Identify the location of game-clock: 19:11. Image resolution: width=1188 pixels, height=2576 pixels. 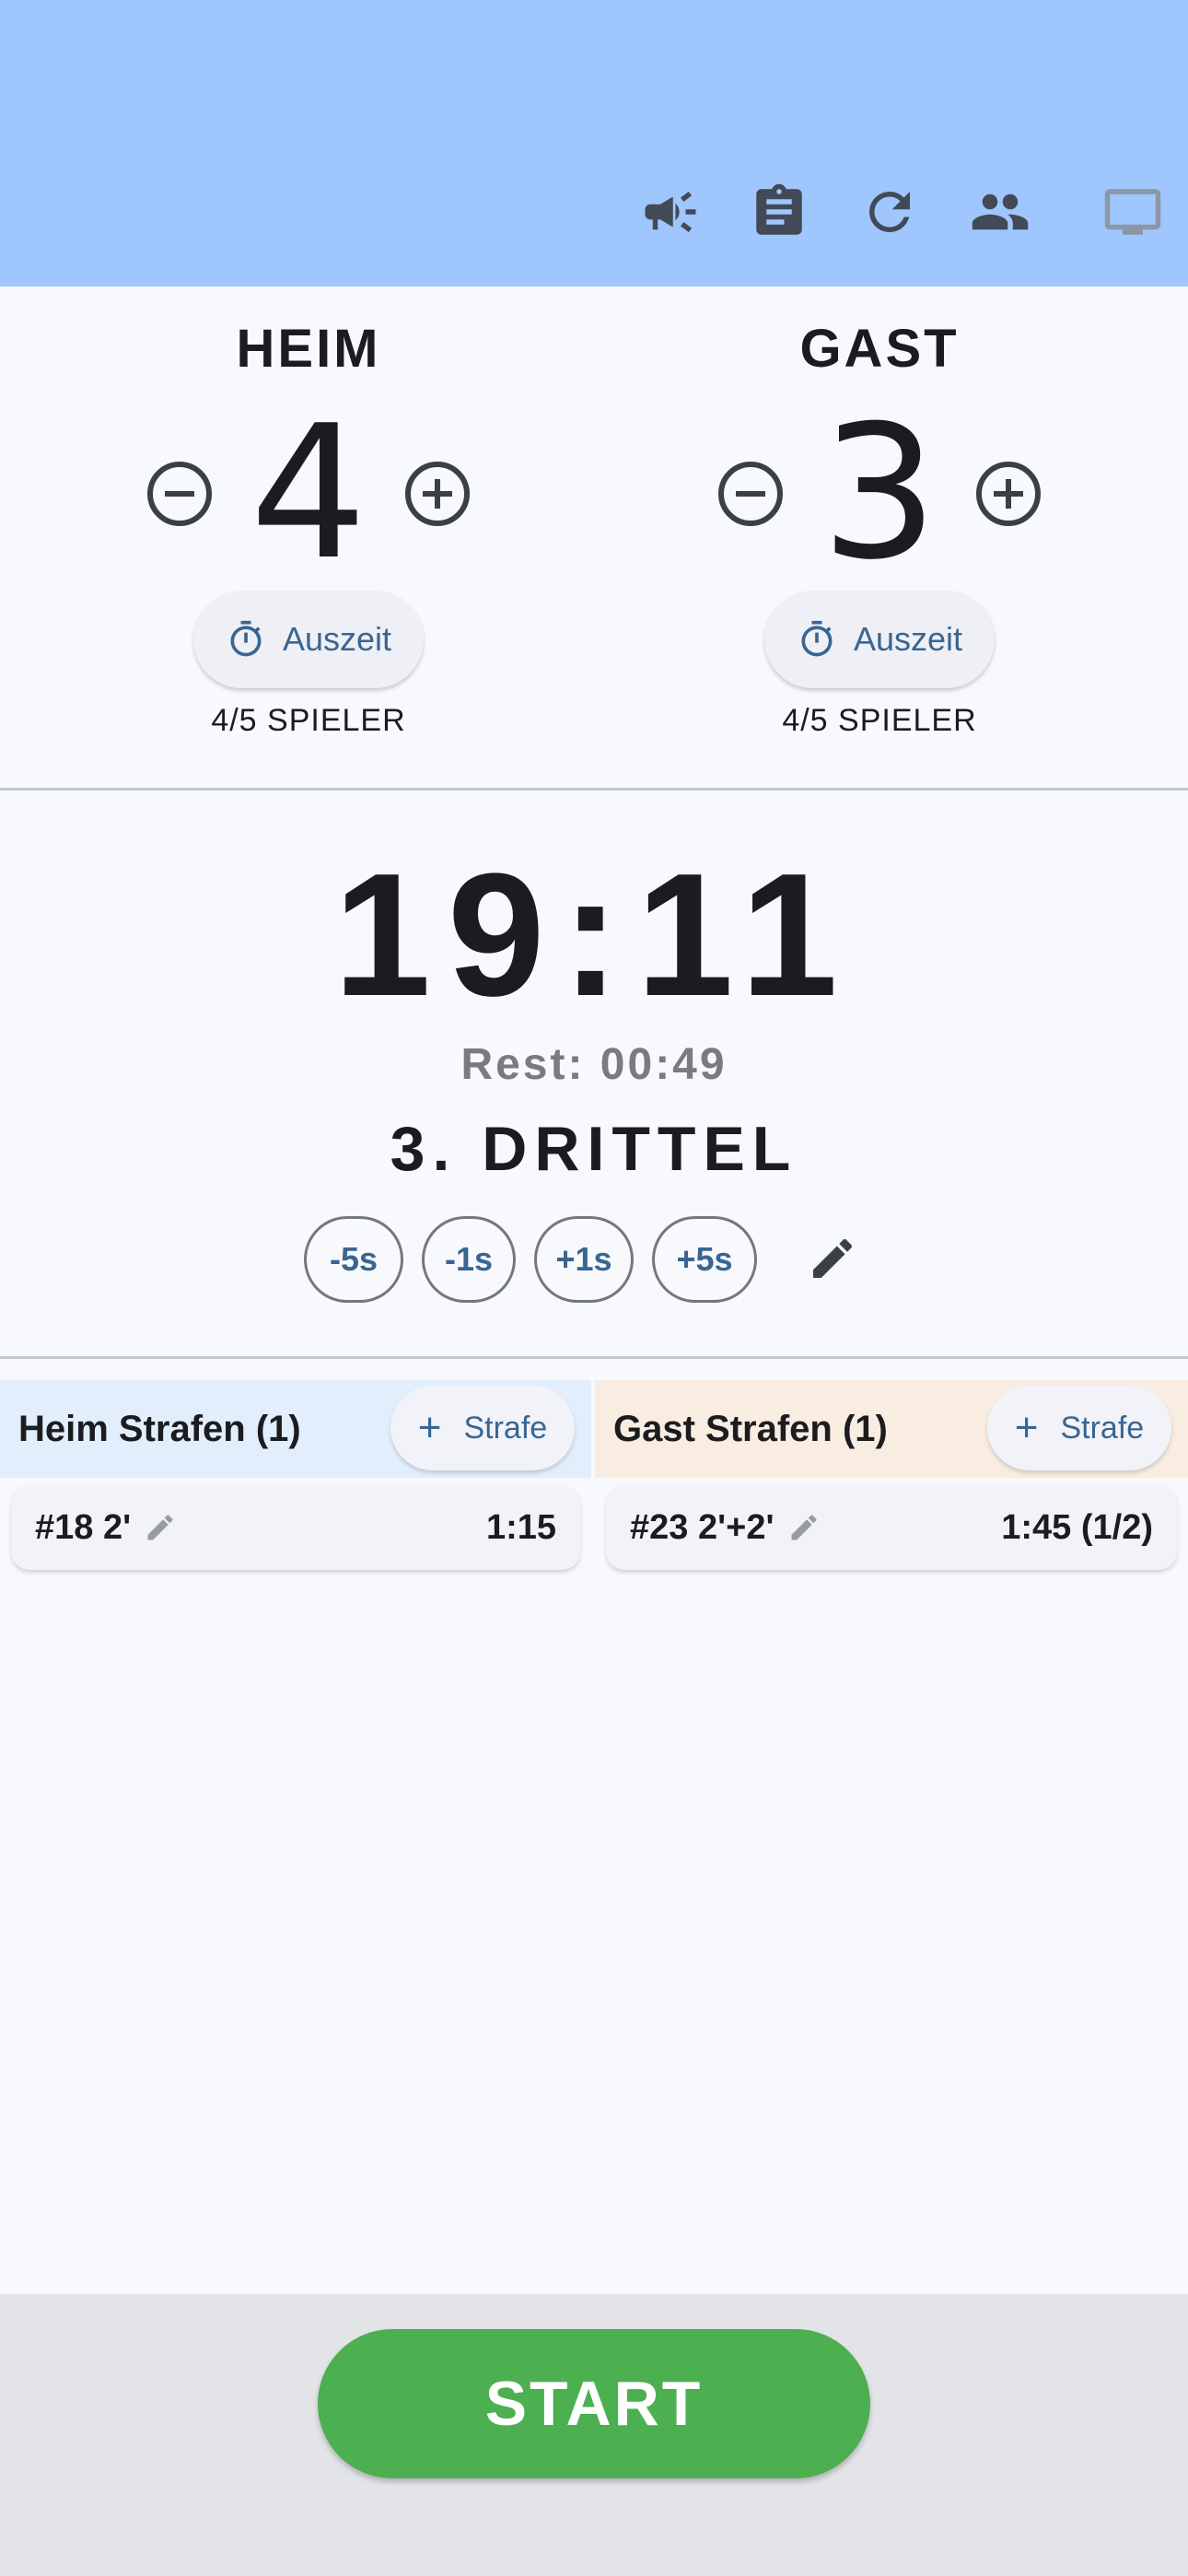
(594, 935).